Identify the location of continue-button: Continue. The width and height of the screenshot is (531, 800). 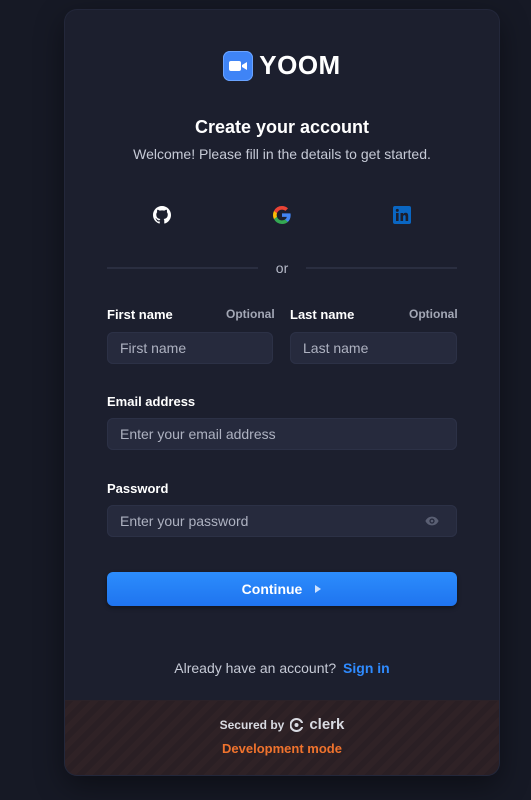
(282, 589).